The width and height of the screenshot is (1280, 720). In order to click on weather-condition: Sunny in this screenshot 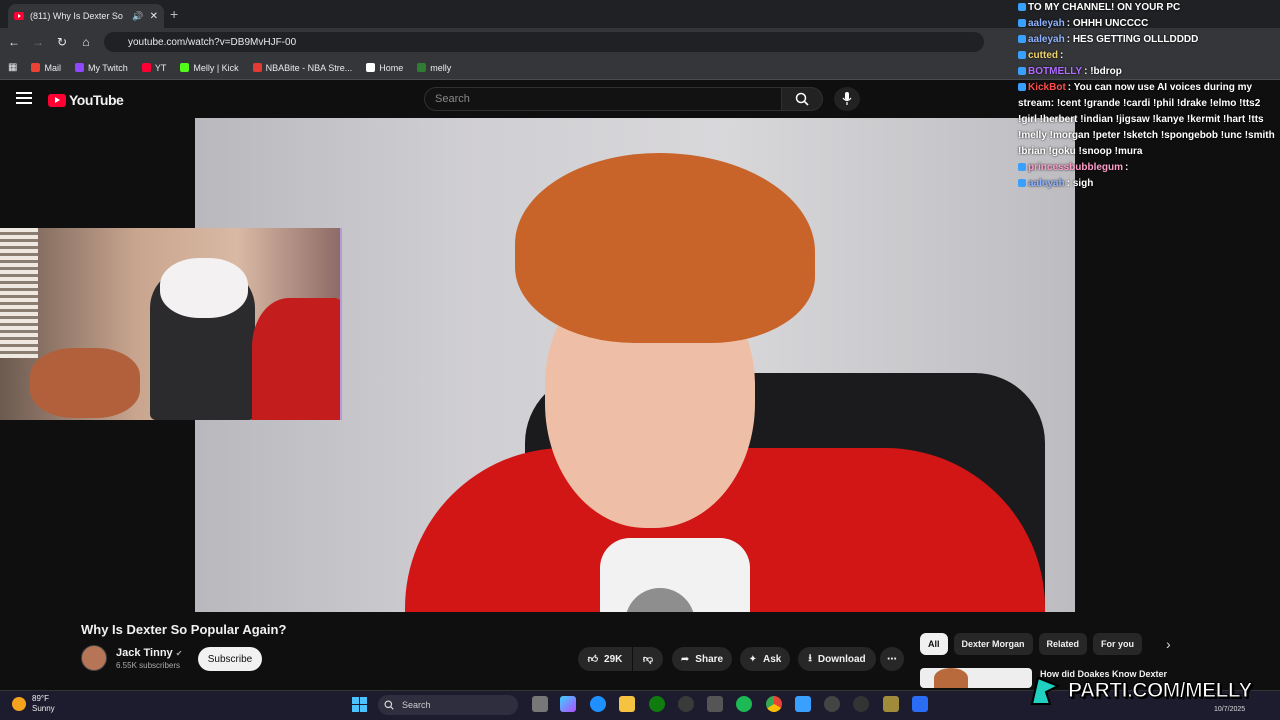, I will do `click(43, 708)`.